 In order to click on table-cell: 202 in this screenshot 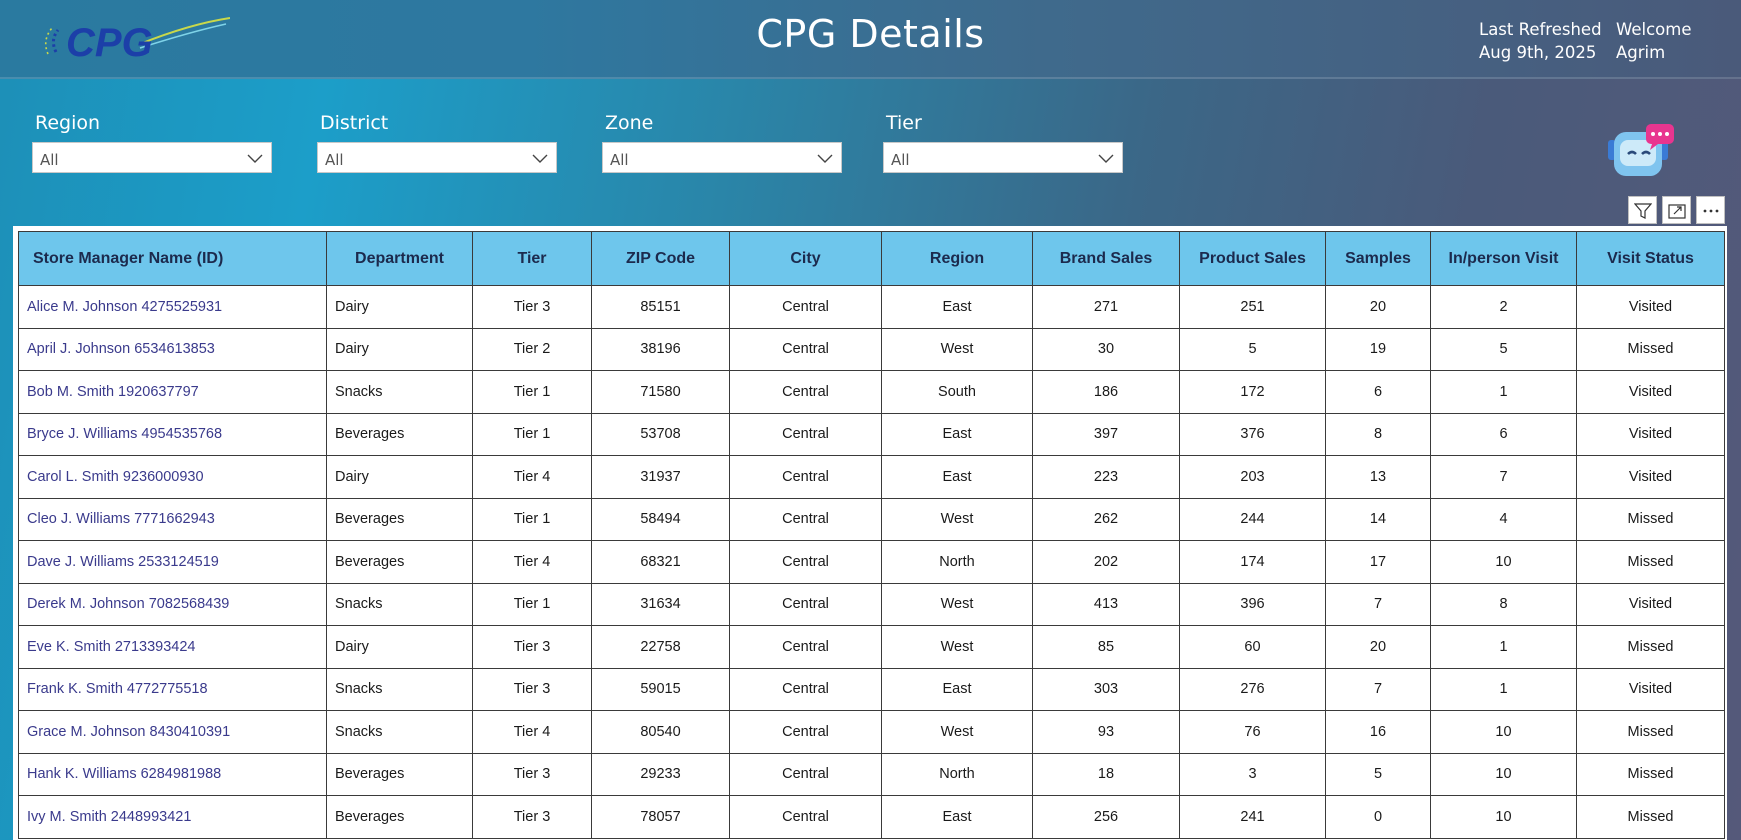, I will do `click(1106, 562)`.